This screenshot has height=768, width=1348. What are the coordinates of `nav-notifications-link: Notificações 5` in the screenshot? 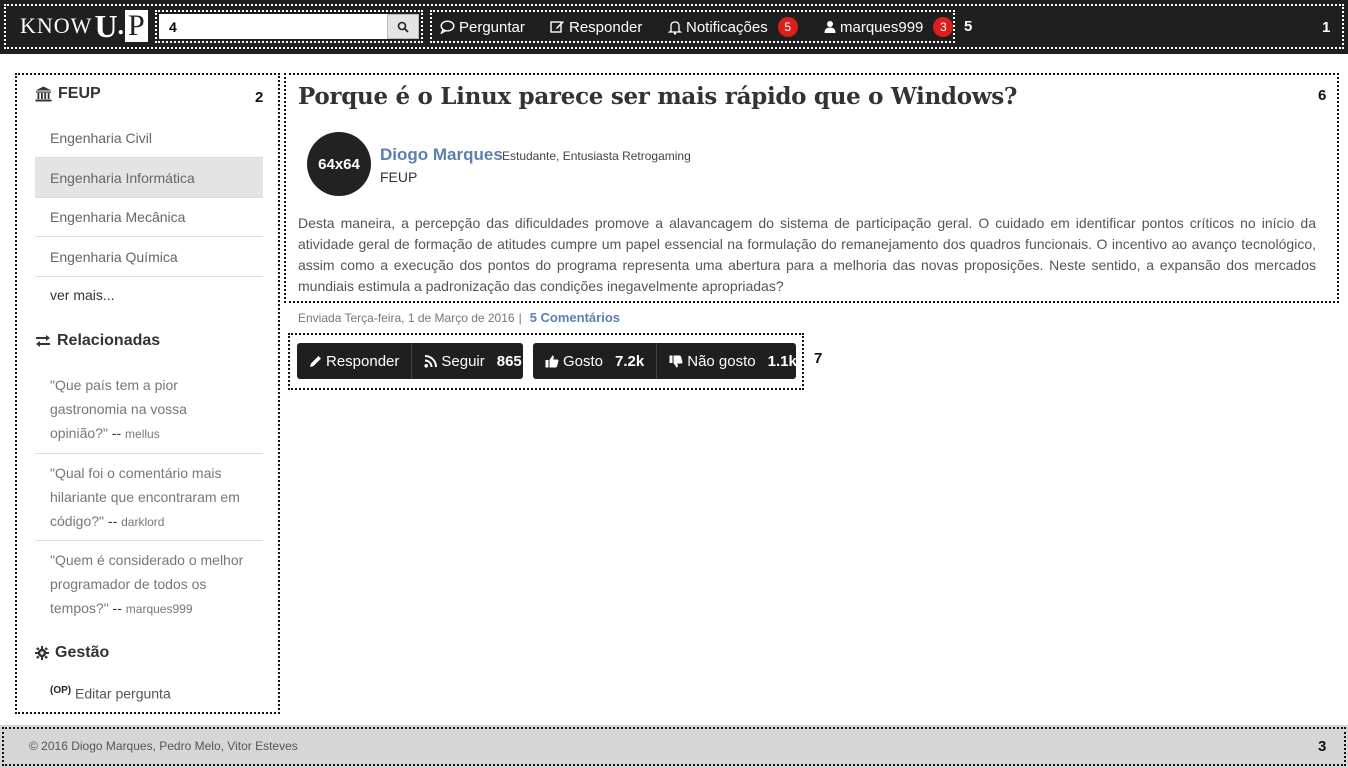 It's located at (733, 27).